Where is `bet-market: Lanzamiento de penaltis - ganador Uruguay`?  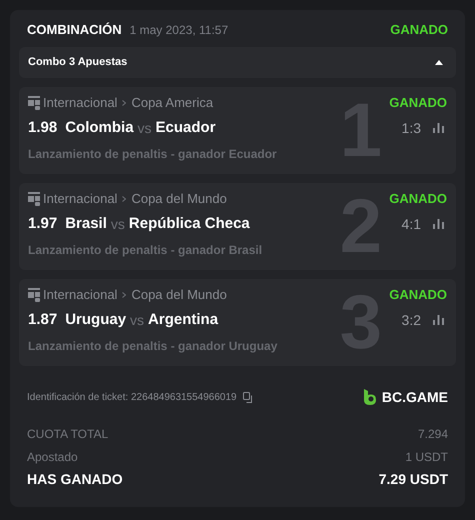 bet-market: Lanzamiento de penaltis - ganador Uruguay is located at coordinates (153, 346).